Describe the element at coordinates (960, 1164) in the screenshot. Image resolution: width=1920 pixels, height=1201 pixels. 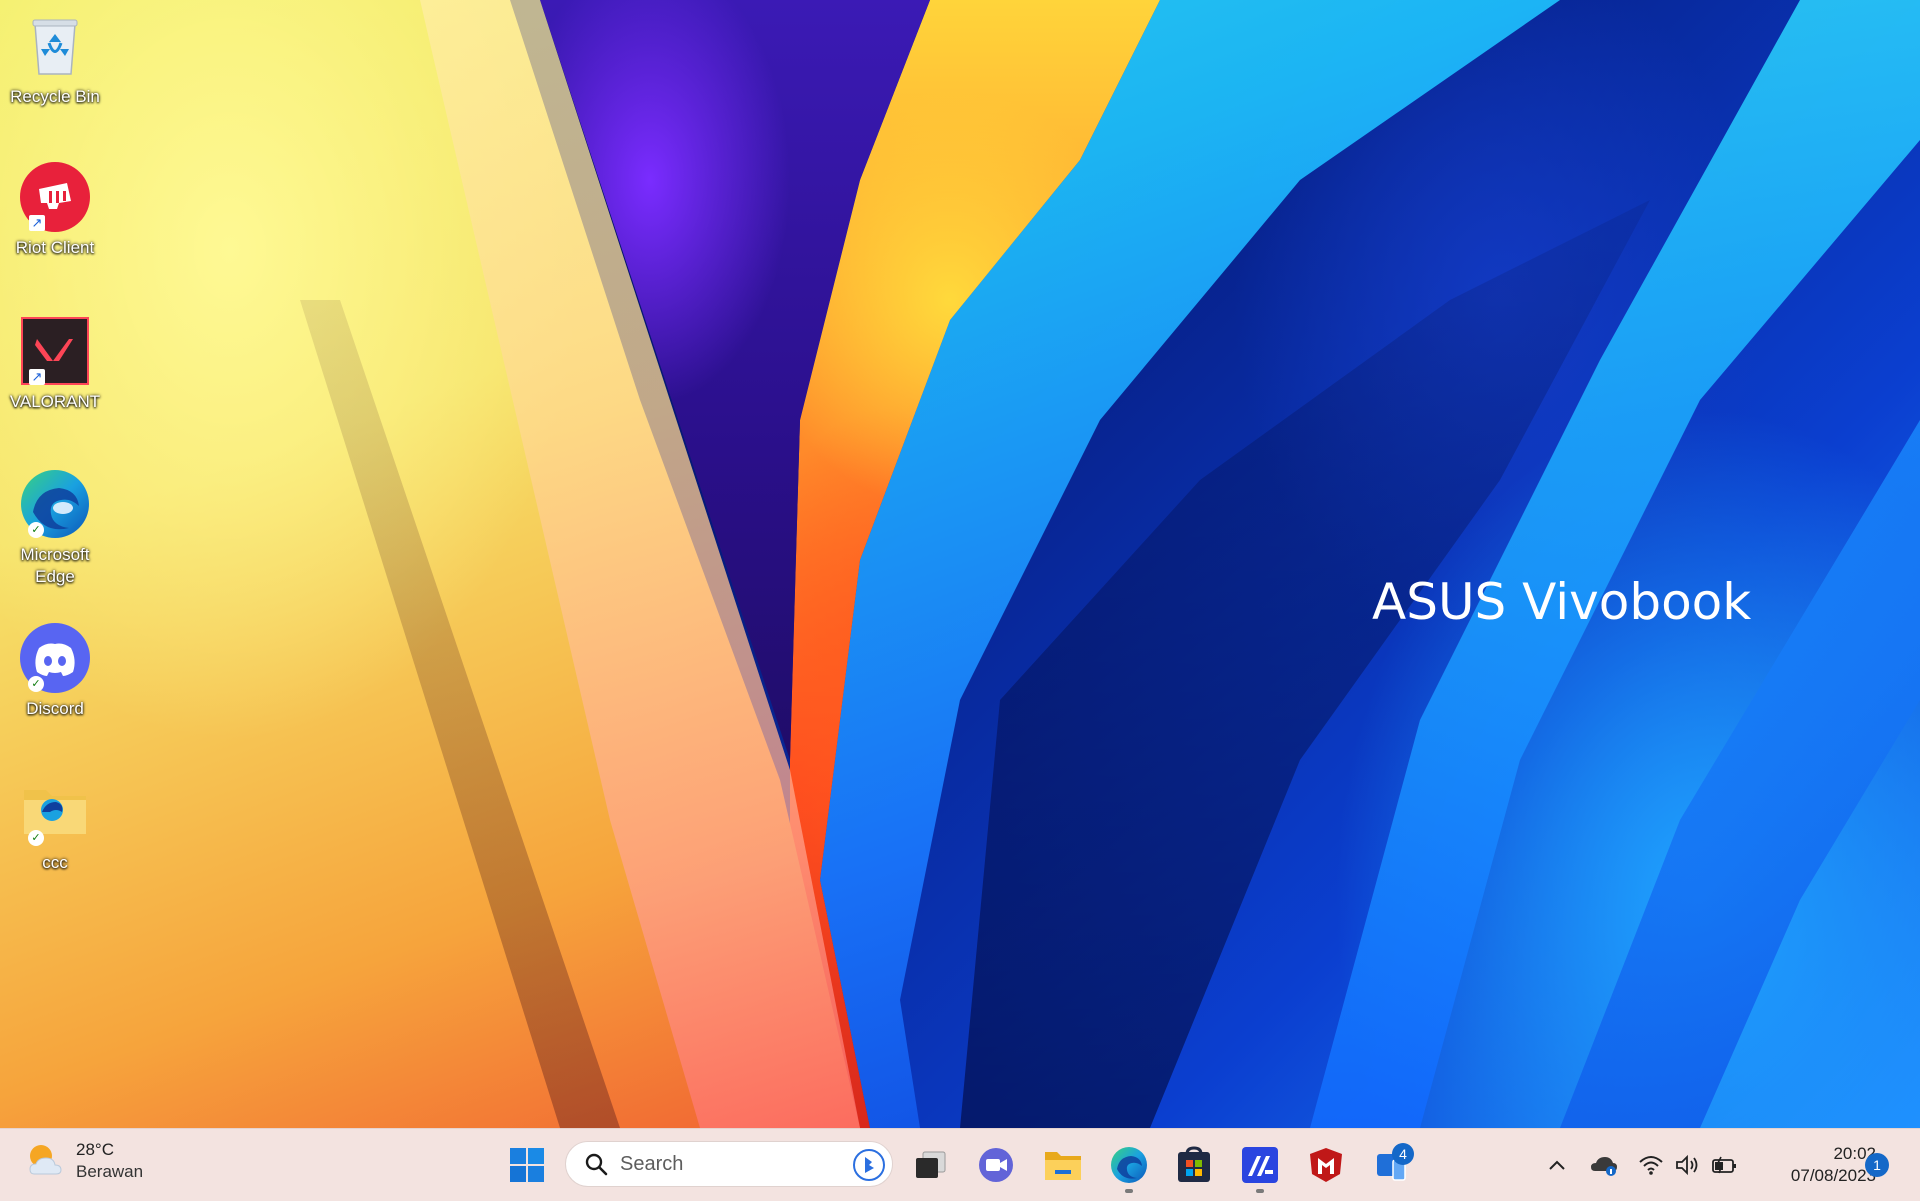
I see `taskbar: 28°C Berawan Search 4 20:02 07/08/2023 1` at that location.